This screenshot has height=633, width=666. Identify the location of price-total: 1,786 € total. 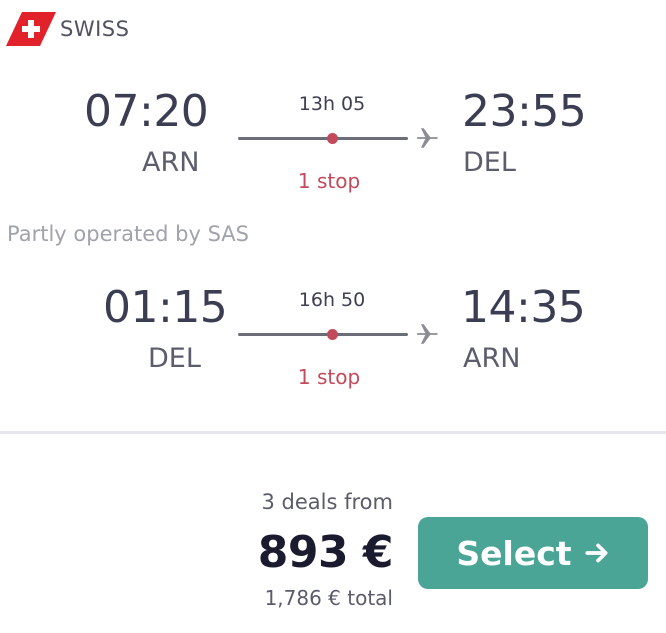
(328, 598).